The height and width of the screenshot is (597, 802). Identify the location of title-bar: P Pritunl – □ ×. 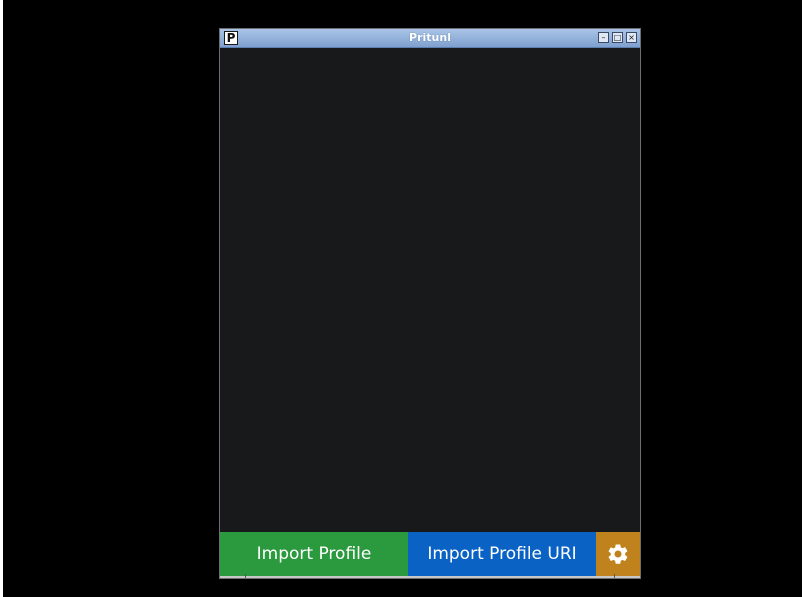
(430, 38).